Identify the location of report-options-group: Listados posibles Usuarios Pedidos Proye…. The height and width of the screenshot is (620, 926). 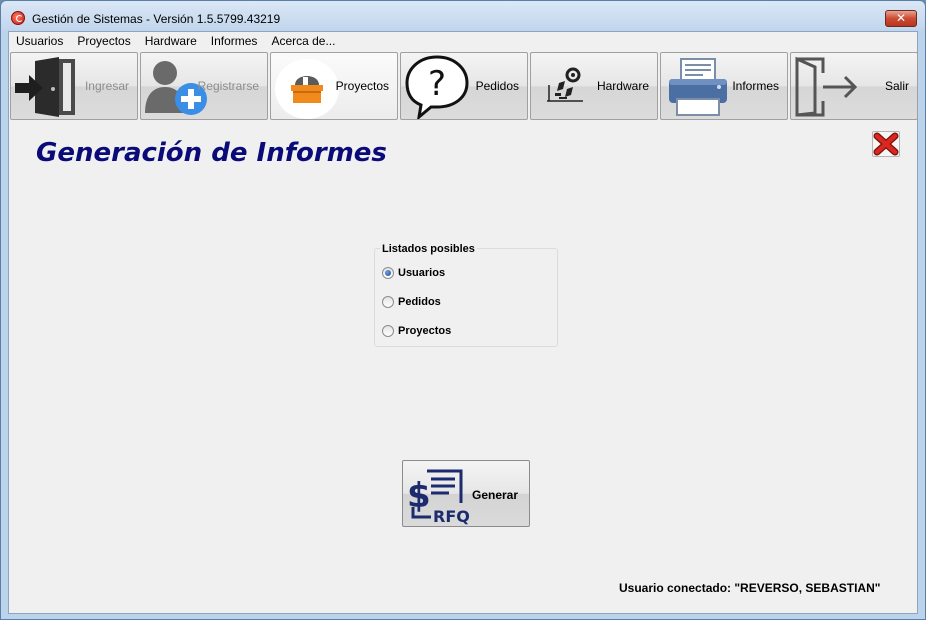
(466, 295).